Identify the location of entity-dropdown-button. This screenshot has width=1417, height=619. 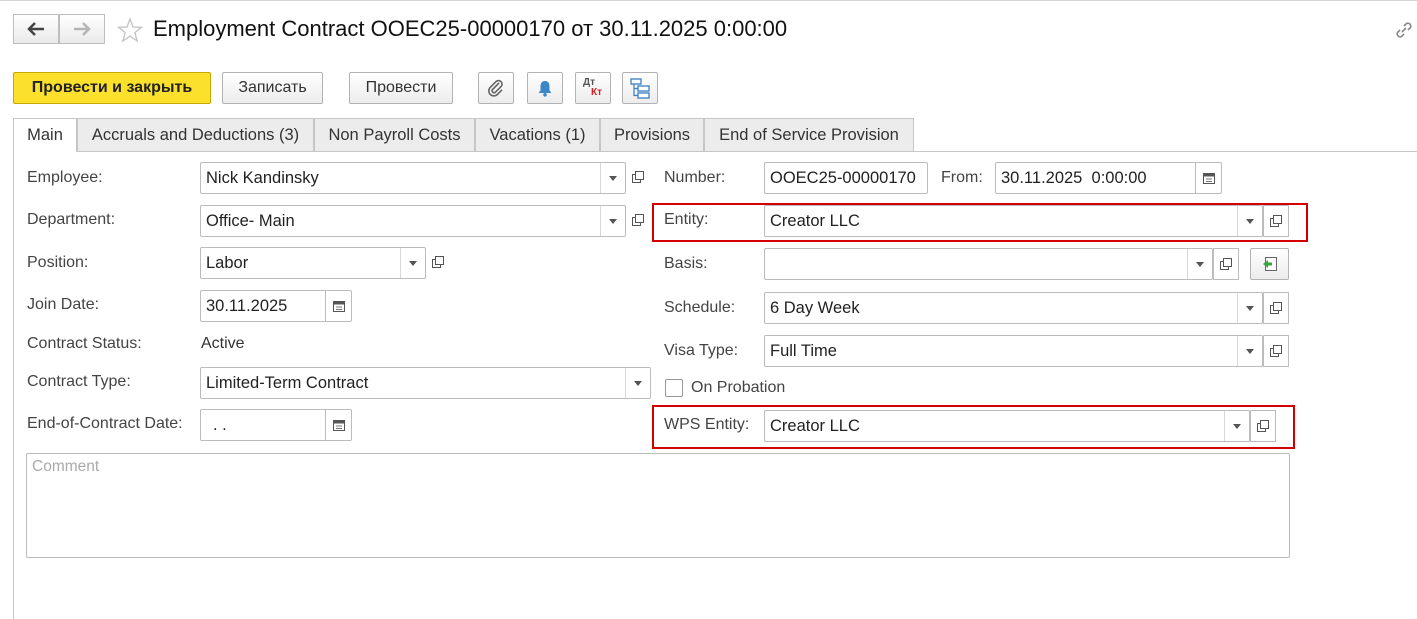
(1249, 221).